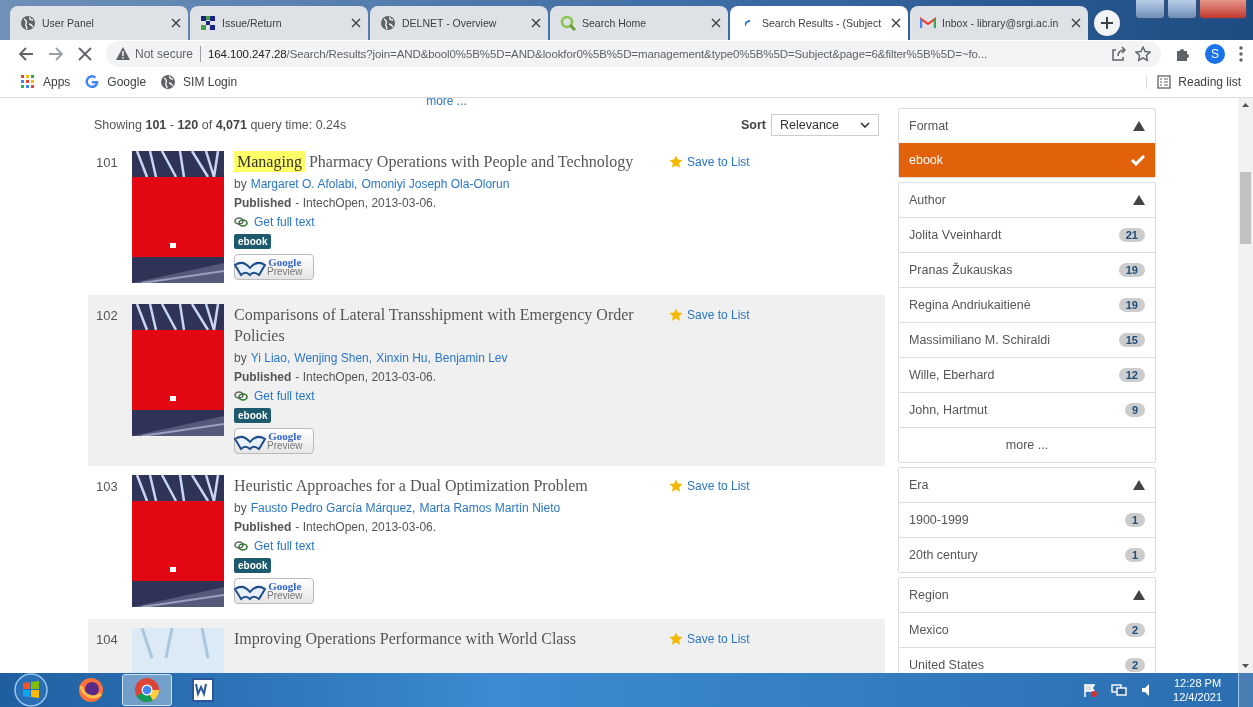 The image size is (1253, 707). What do you see at coordinates (1027, 126) in the screenshot?
I see `facet-header: Format` at bounding box center [1027, 126].